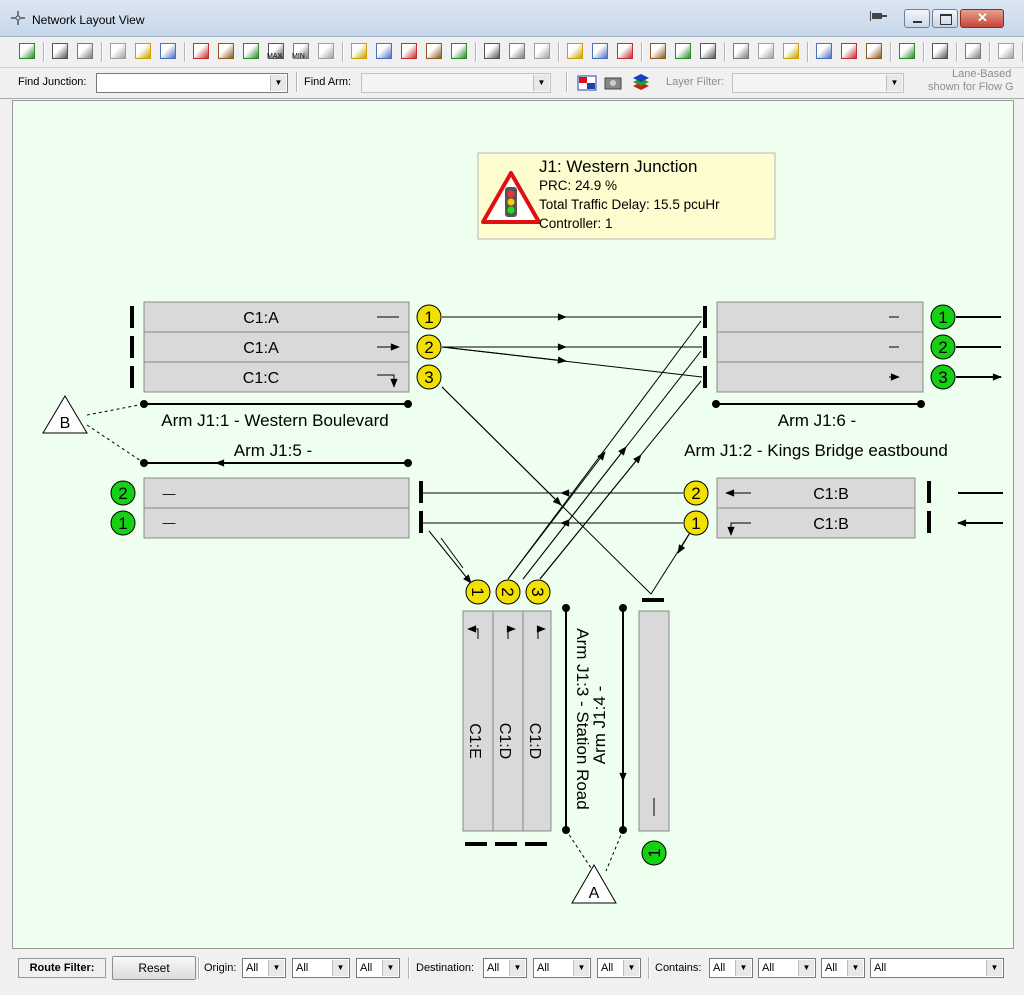  What do you see at coordinates (594, 893) in the screenshot?
I see `zone-a-label: A` at bounding box center [594, 893].